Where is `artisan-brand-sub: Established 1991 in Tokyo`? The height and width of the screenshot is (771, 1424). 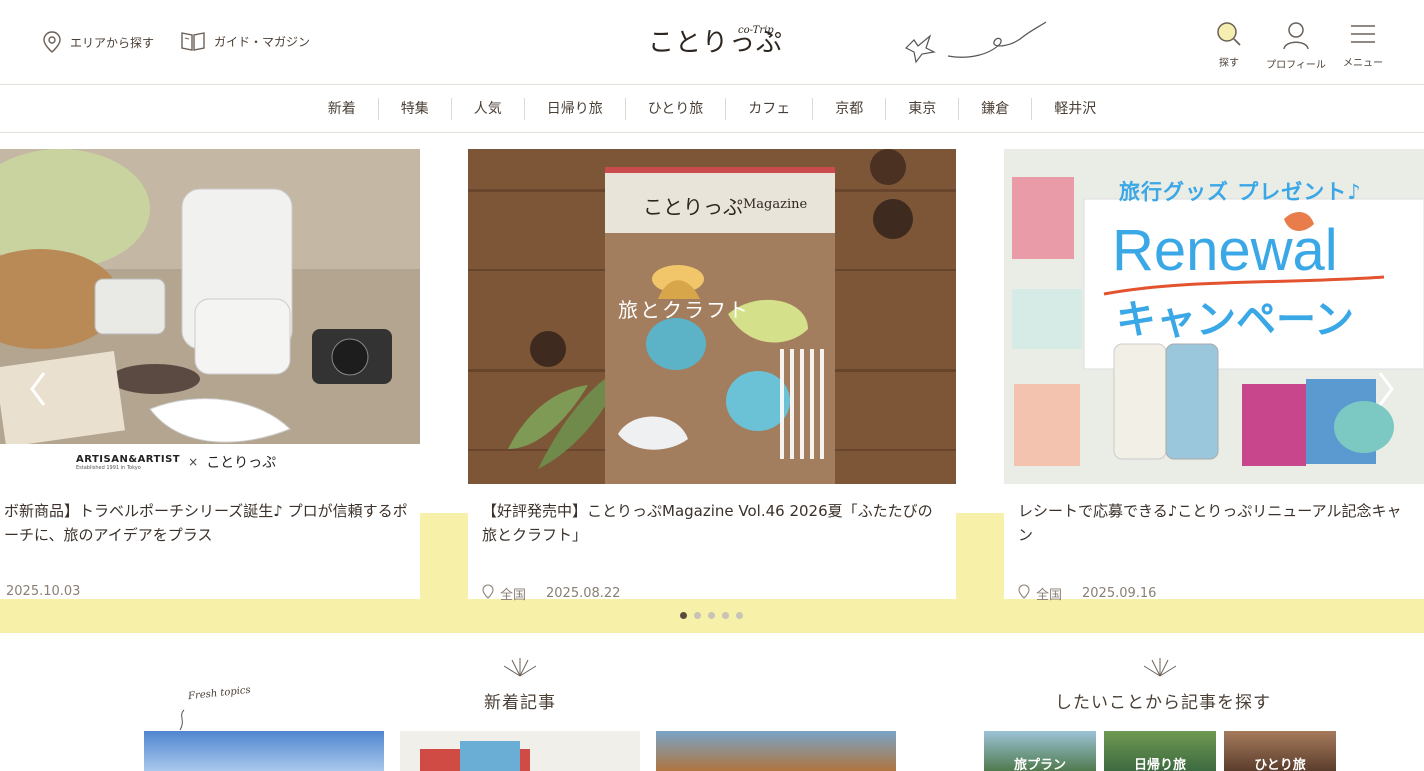 artisan-brand-sub: Established 1991 in Tokyo is located at coordinates (108, 467).